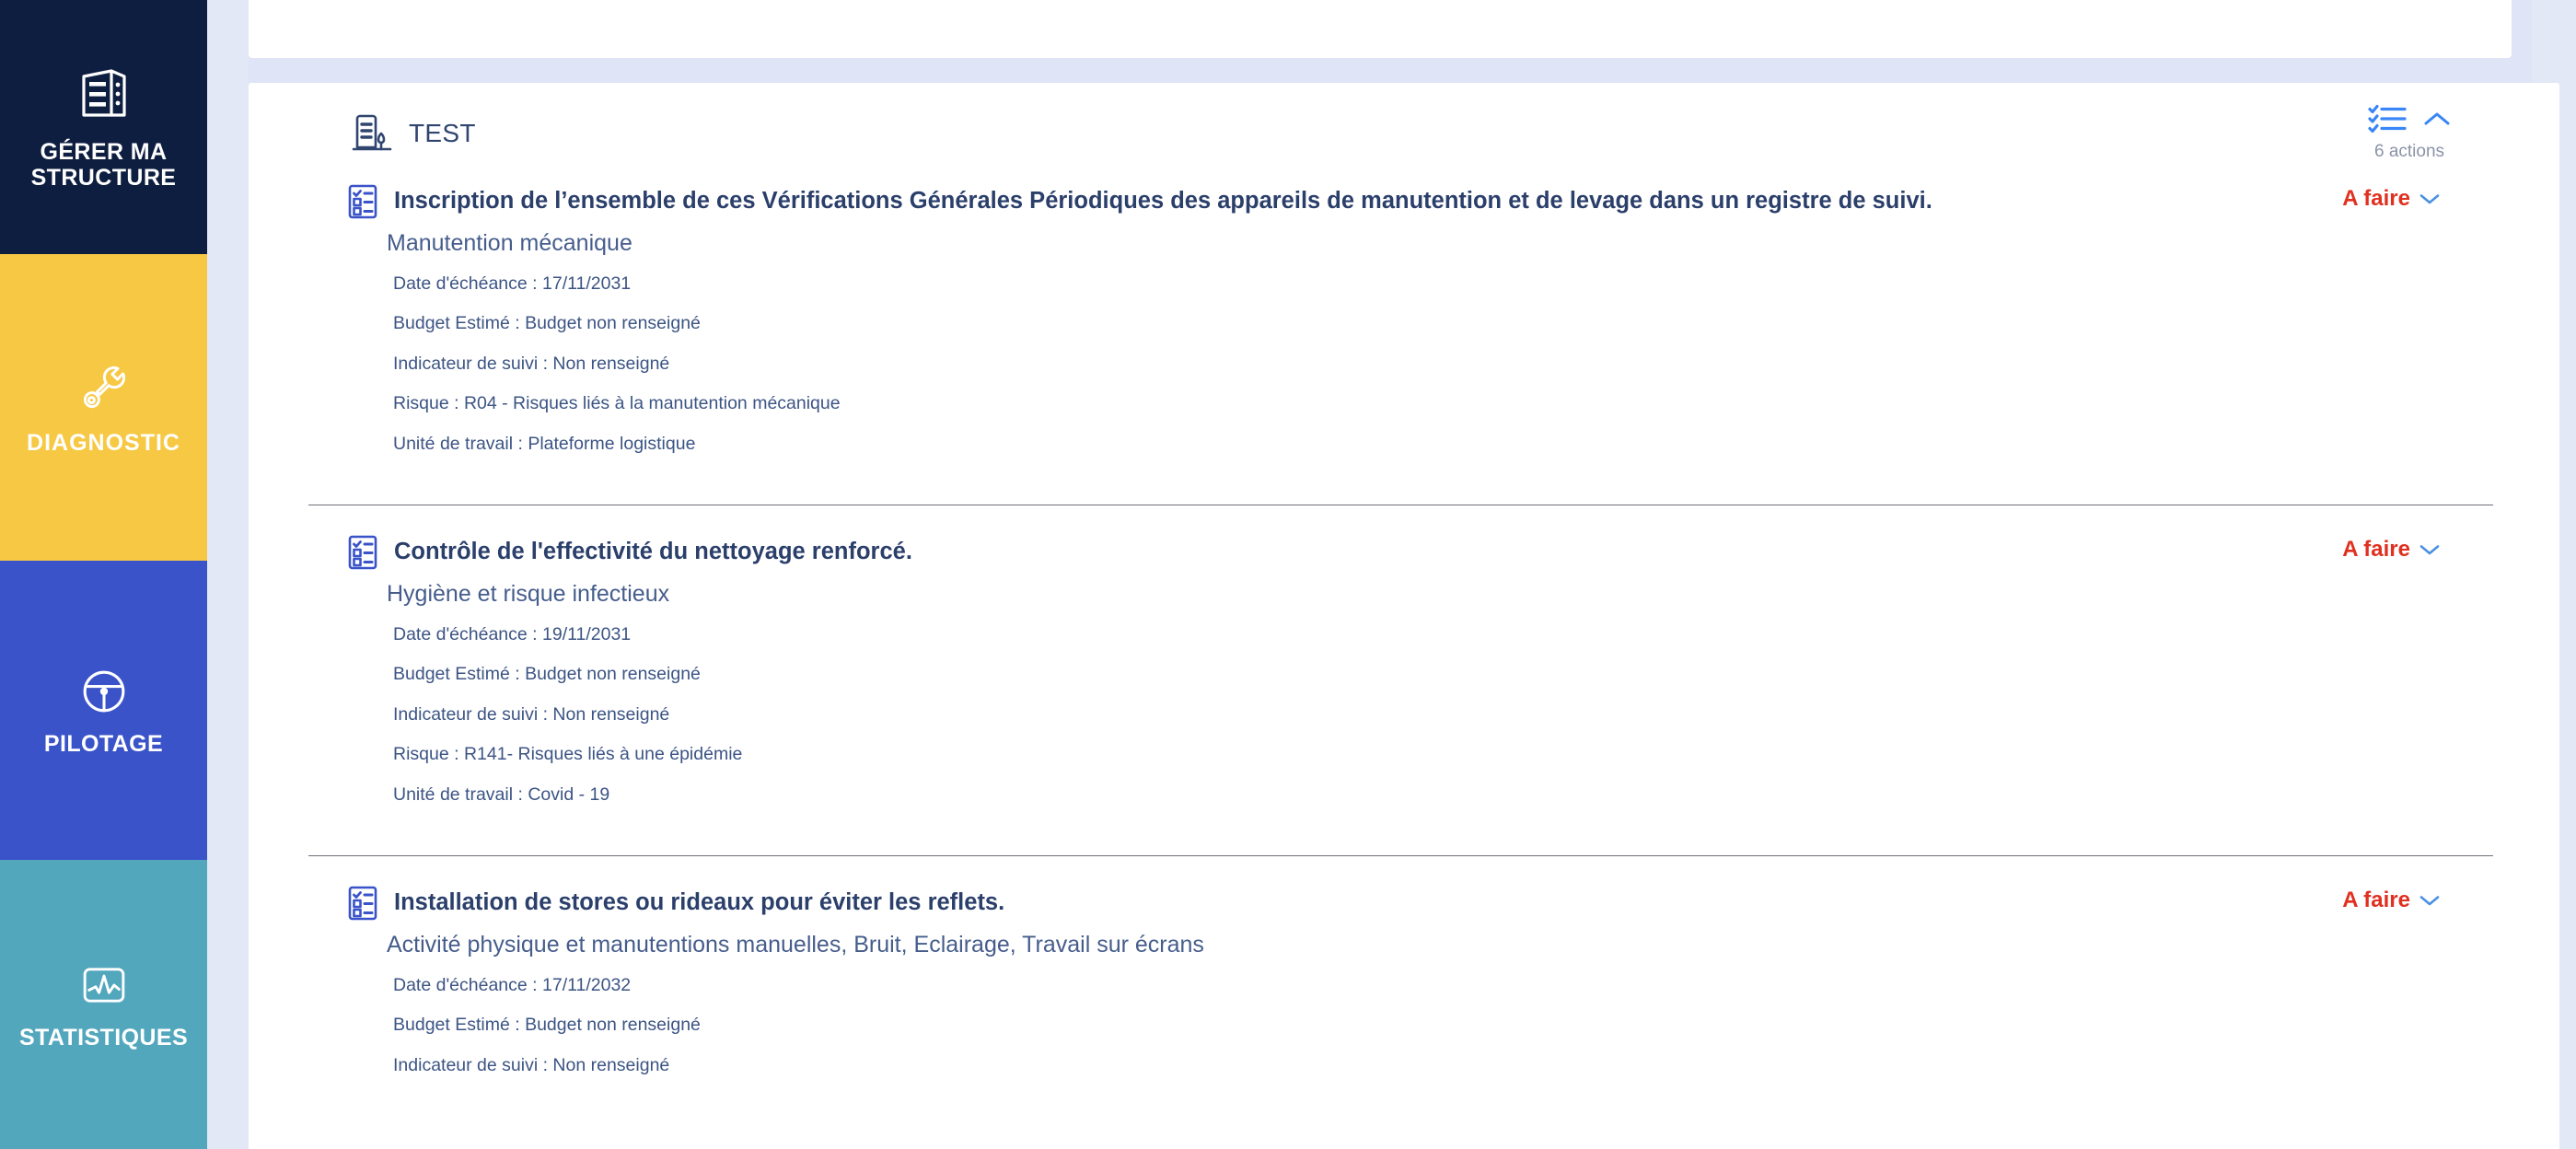  Describe the element at coordinates (2409, 151) in the screenshot. I see `actions-count-label: 6 actions` at that location.